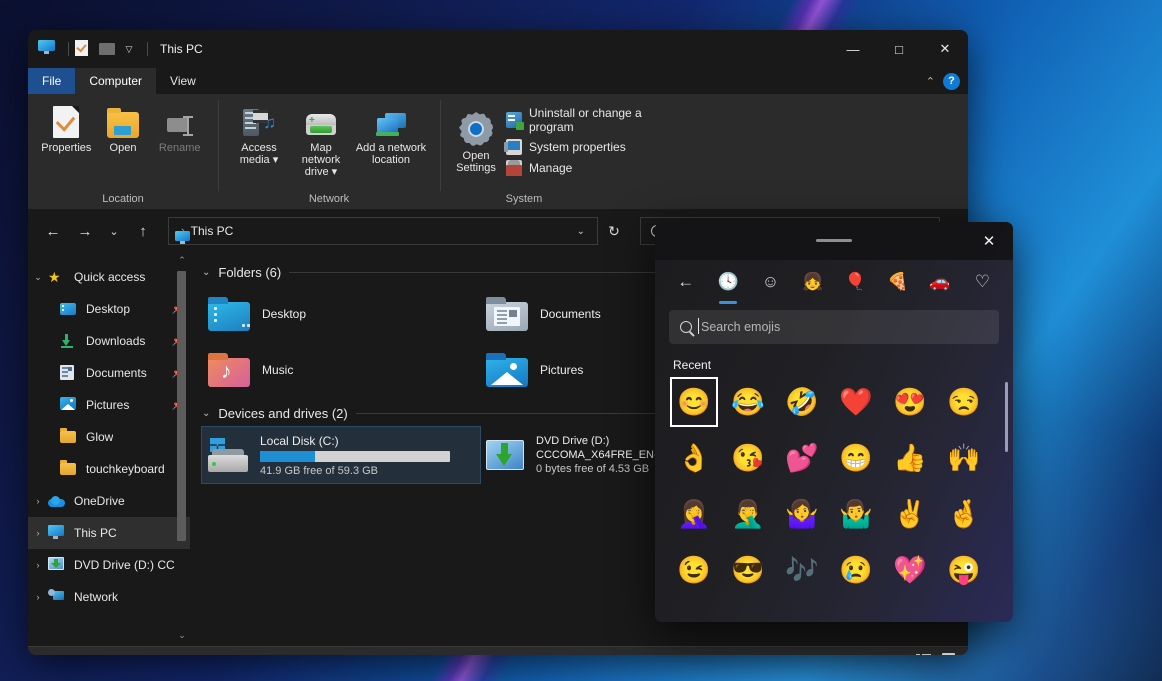 The width and height of the screenshot is (1162, 681). Describe the element at coordinates (109, 533) in the screenshot. I see `sidebar-item-this-pc: › This PC` at that location.